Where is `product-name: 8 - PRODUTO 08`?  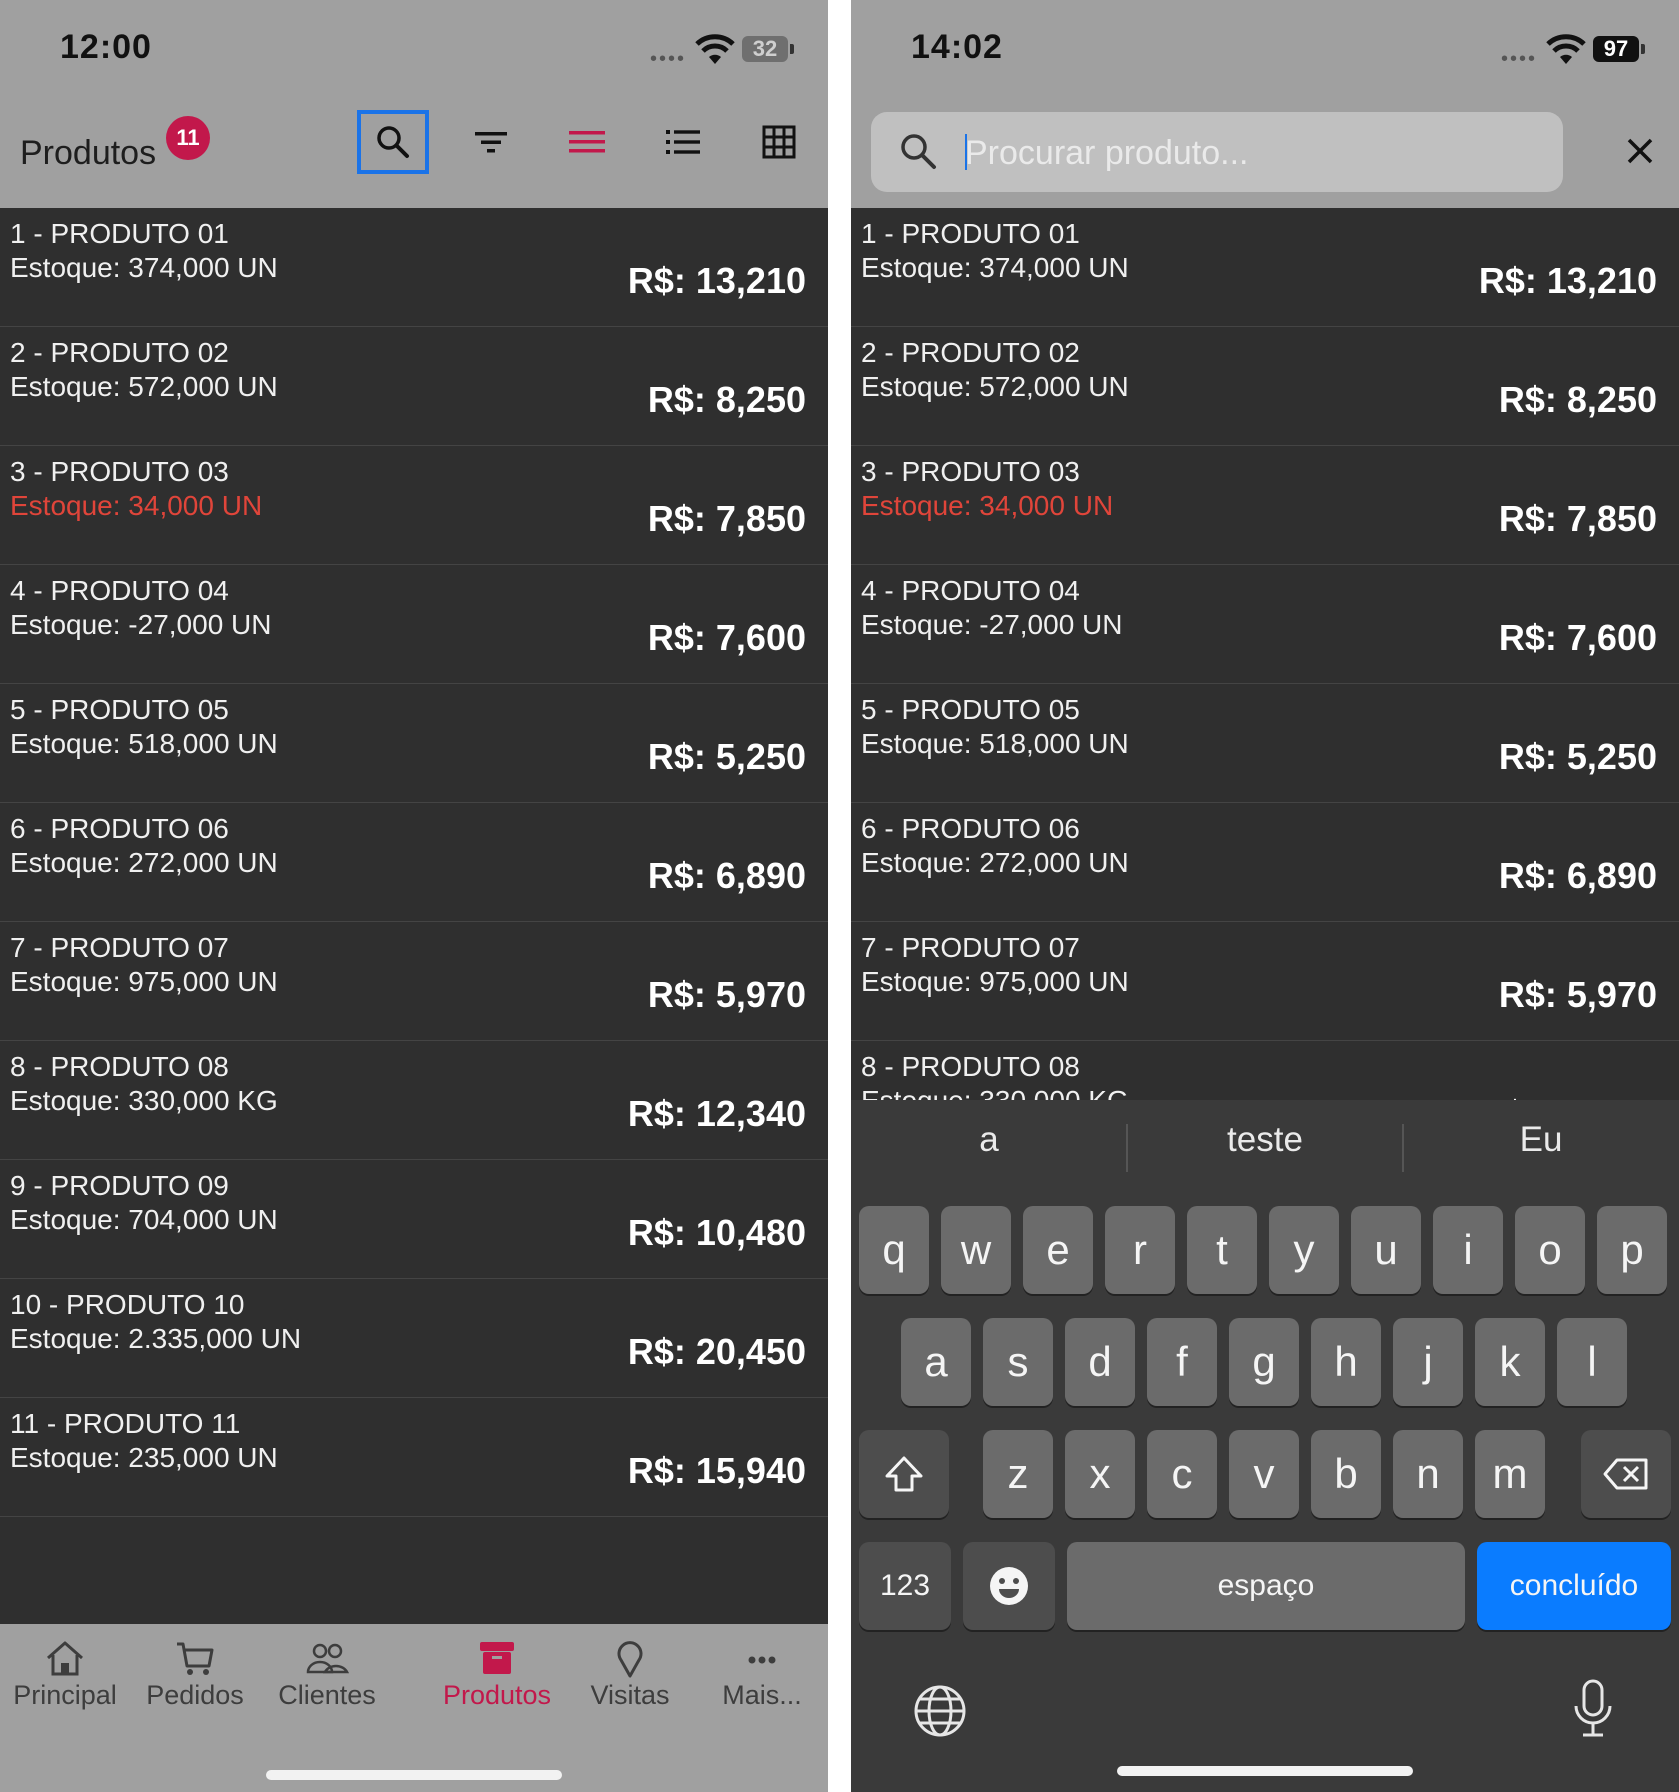 product-name: 8 - PRODUTO 08 is located at coordinates (119, 1066).